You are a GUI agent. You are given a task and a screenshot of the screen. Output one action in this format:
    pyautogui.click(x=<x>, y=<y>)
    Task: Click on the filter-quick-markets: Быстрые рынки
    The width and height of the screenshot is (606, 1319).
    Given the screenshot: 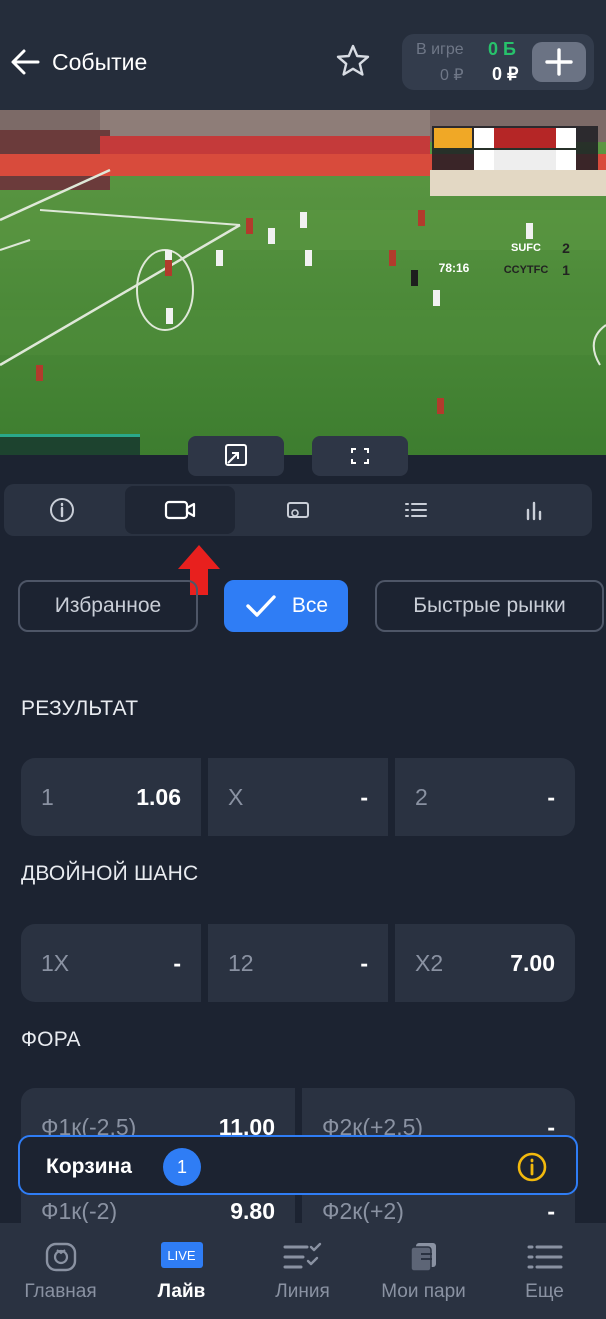 What is the action you would take?
    pyautogui.click(x=489, y=606)
    